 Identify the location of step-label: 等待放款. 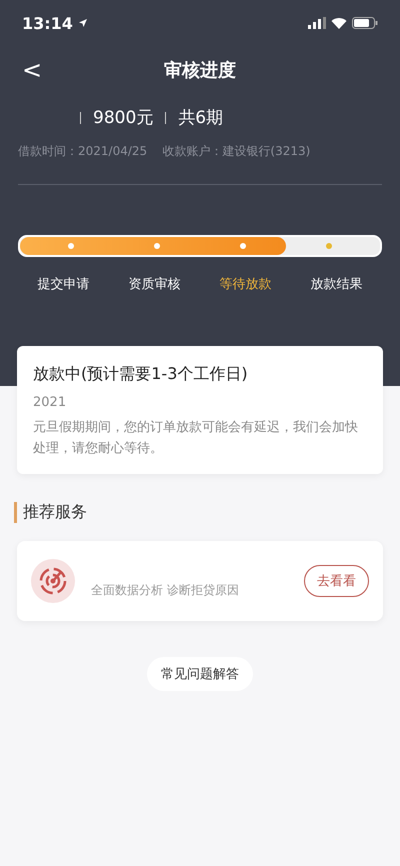
(246, 284).